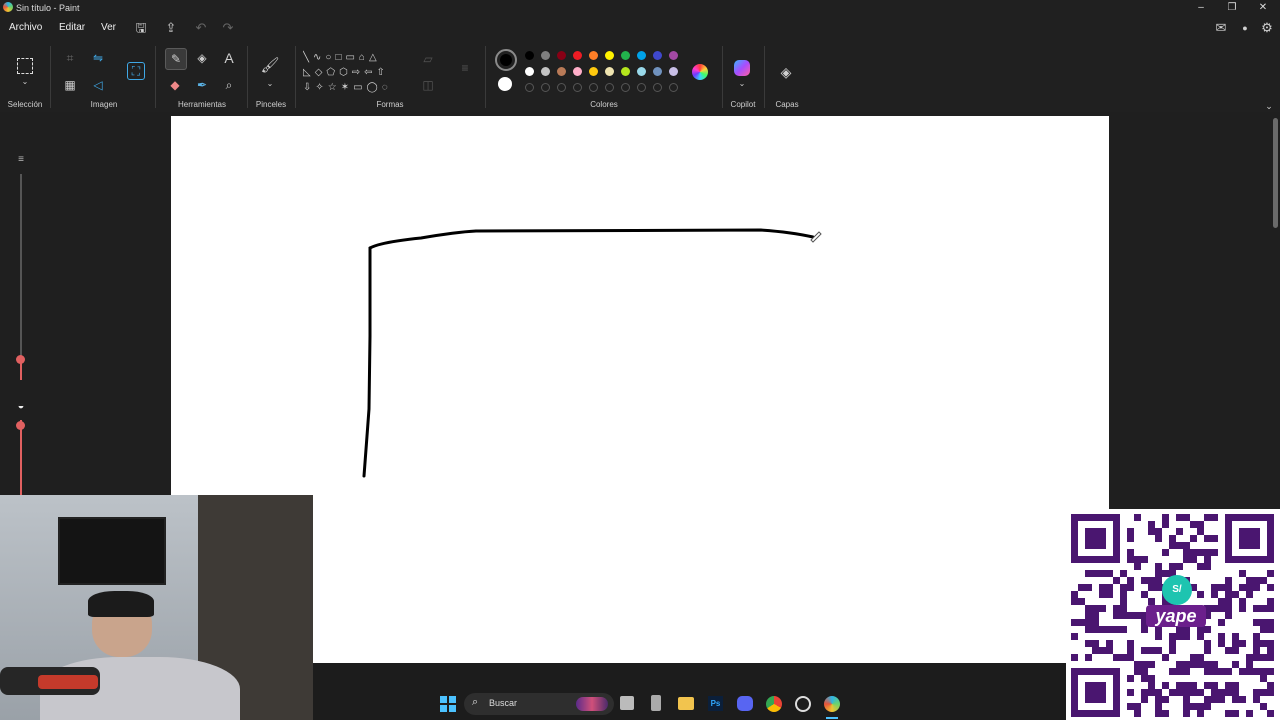  I want to click on shapes-row: ⇩✧☆✶▭◯◌, so click(355, 87).